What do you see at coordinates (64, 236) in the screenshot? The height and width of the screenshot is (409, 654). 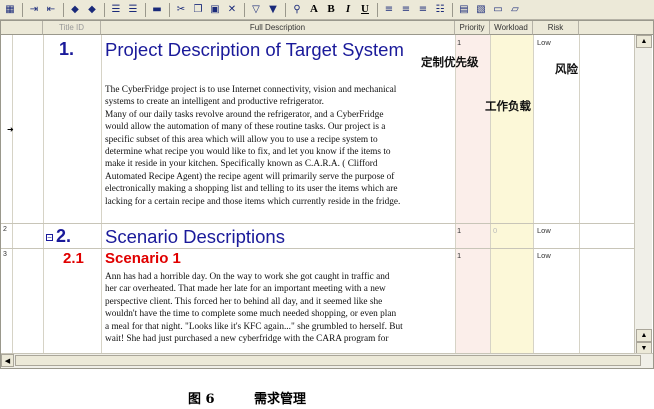 I see `heading-number: 2.` at bounding box center [64, 236].